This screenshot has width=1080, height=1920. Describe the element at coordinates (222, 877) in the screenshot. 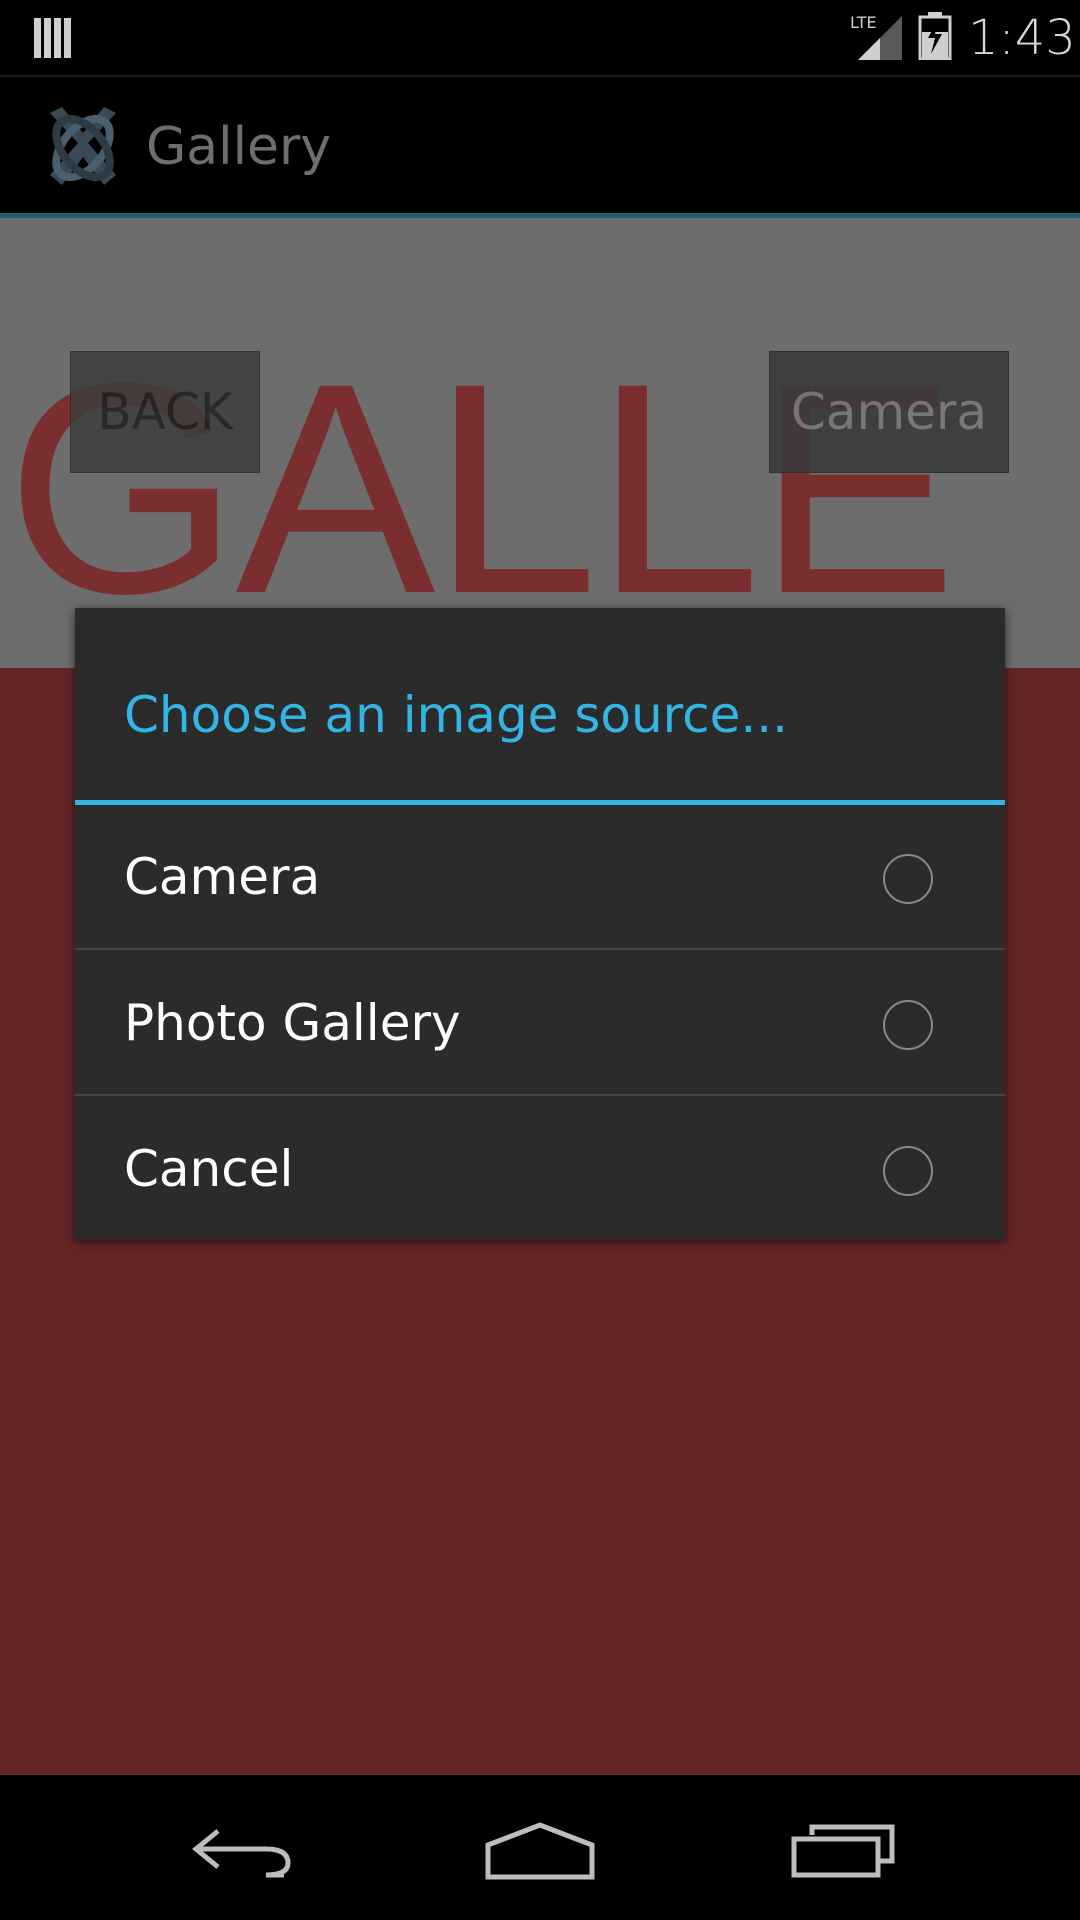

I see `option-label: Camera` at that location.